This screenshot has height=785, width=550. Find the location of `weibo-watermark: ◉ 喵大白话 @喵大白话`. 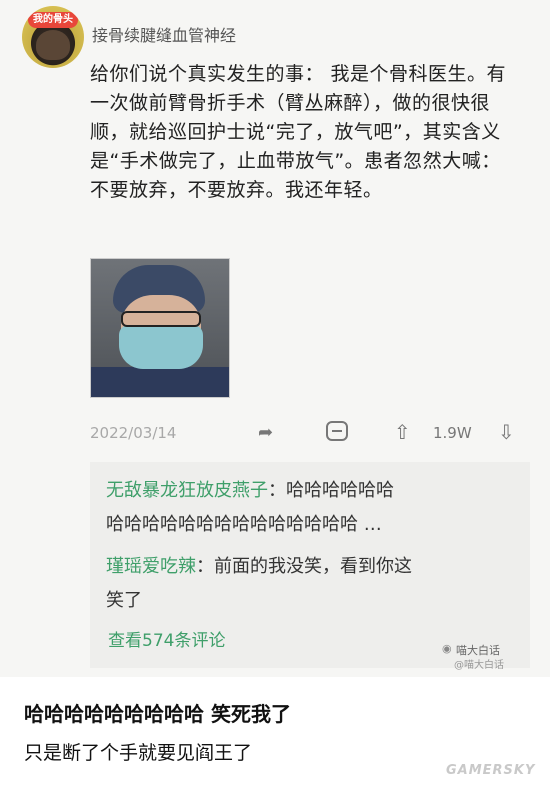

weibo-watermark: ◉ 喵大白话 @喵大白话 is located at coordinates (473, 656).